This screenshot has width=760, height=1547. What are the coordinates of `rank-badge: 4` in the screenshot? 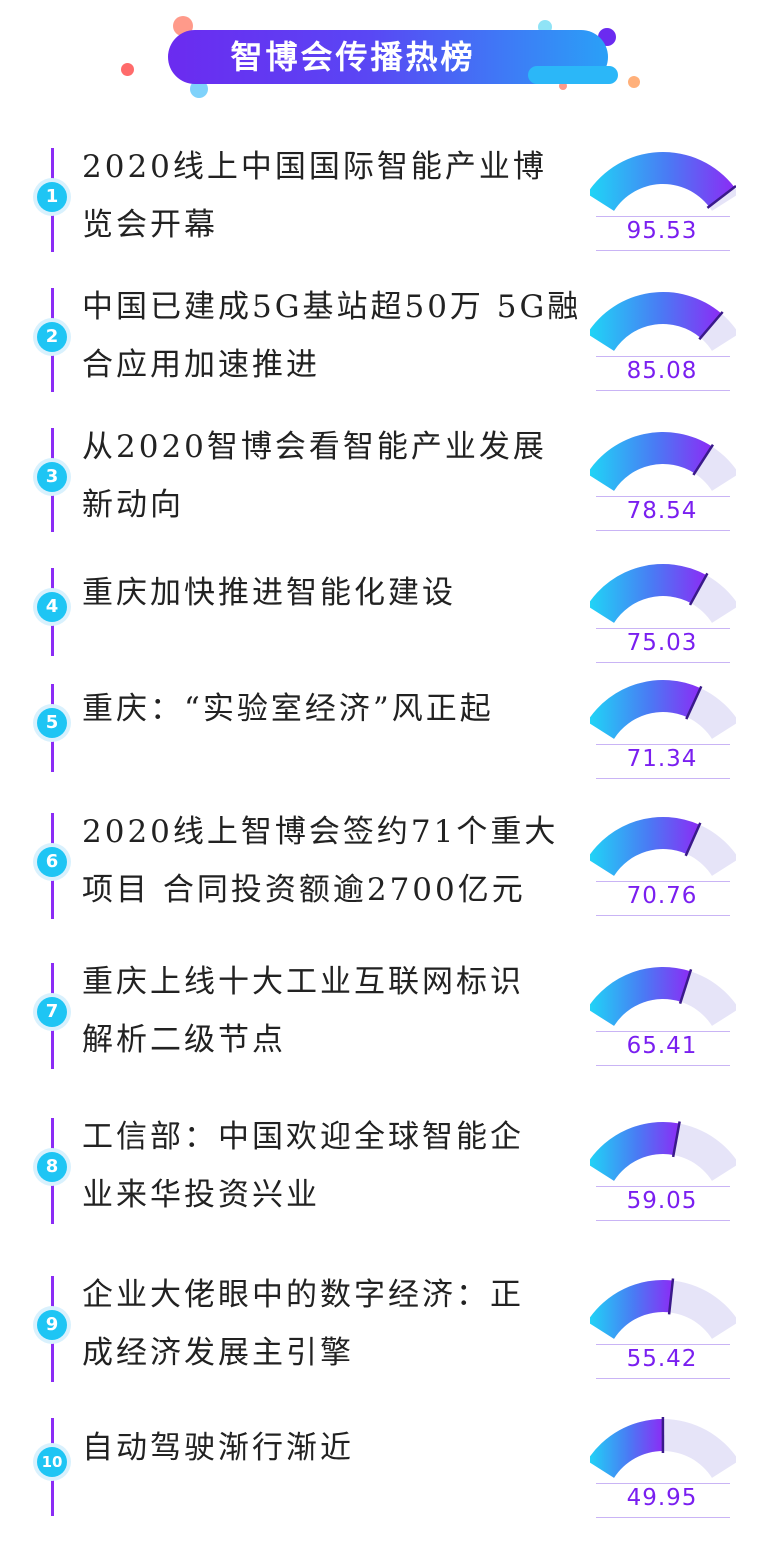 It's located at (52, 607).